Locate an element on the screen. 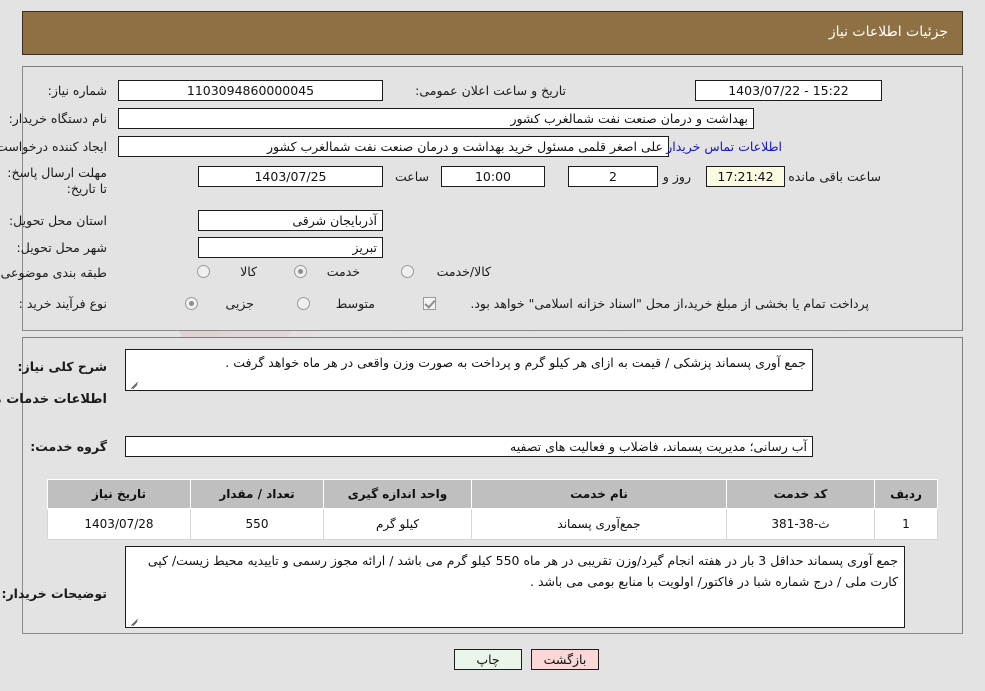  service-group-label: گروه خدمت: is located at coordinates (68, 446).